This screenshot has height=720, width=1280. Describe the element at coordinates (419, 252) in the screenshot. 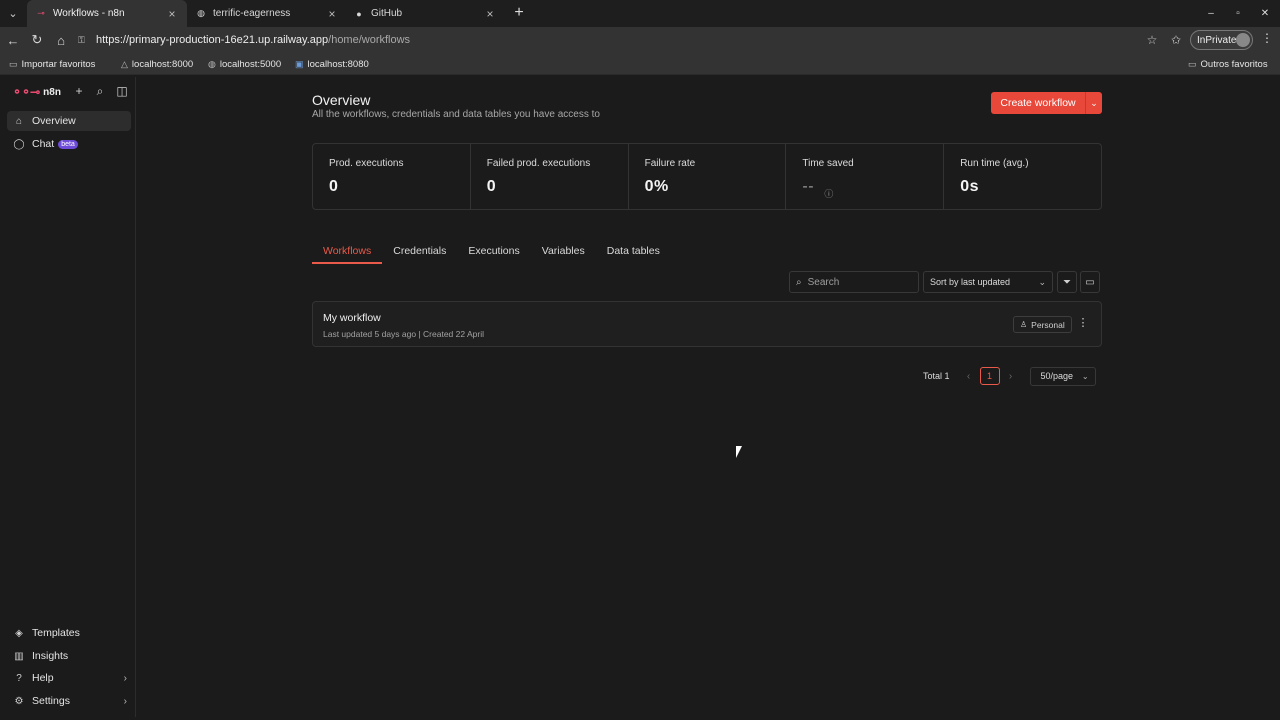

I see `tab-credentials: Credentials` at that location.